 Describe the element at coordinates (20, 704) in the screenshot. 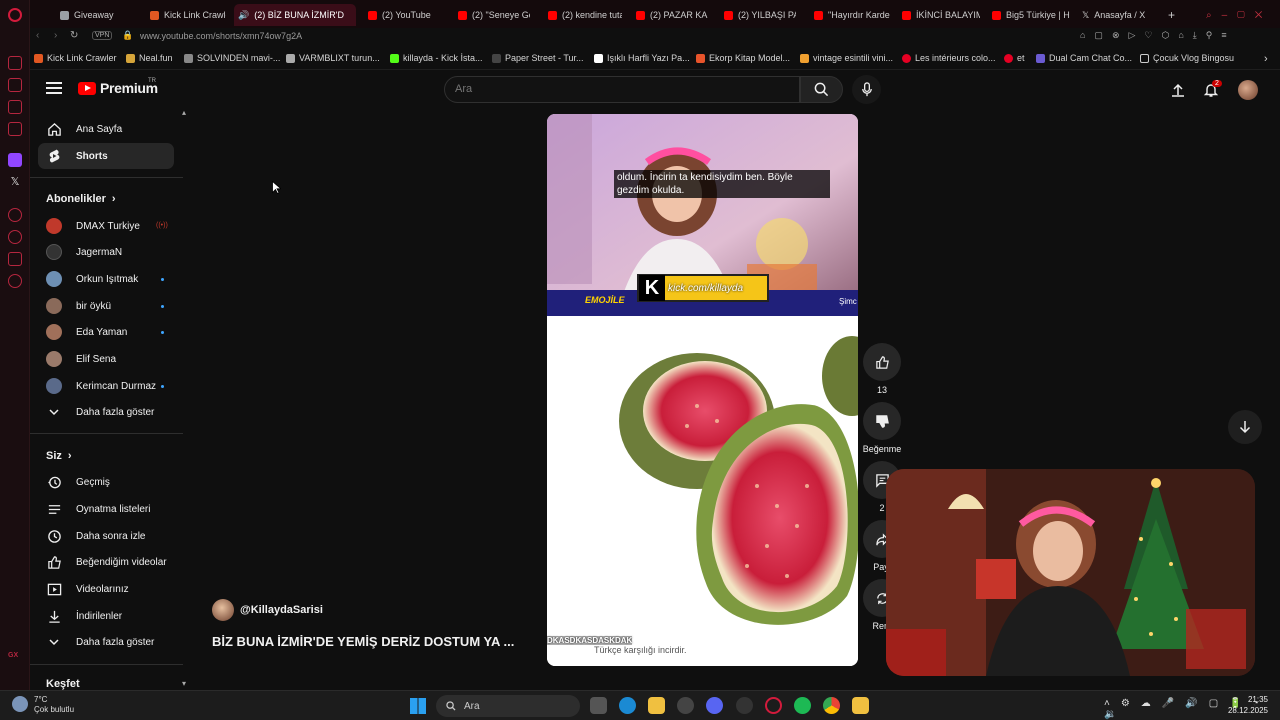

I see `weather-icon` at that location.